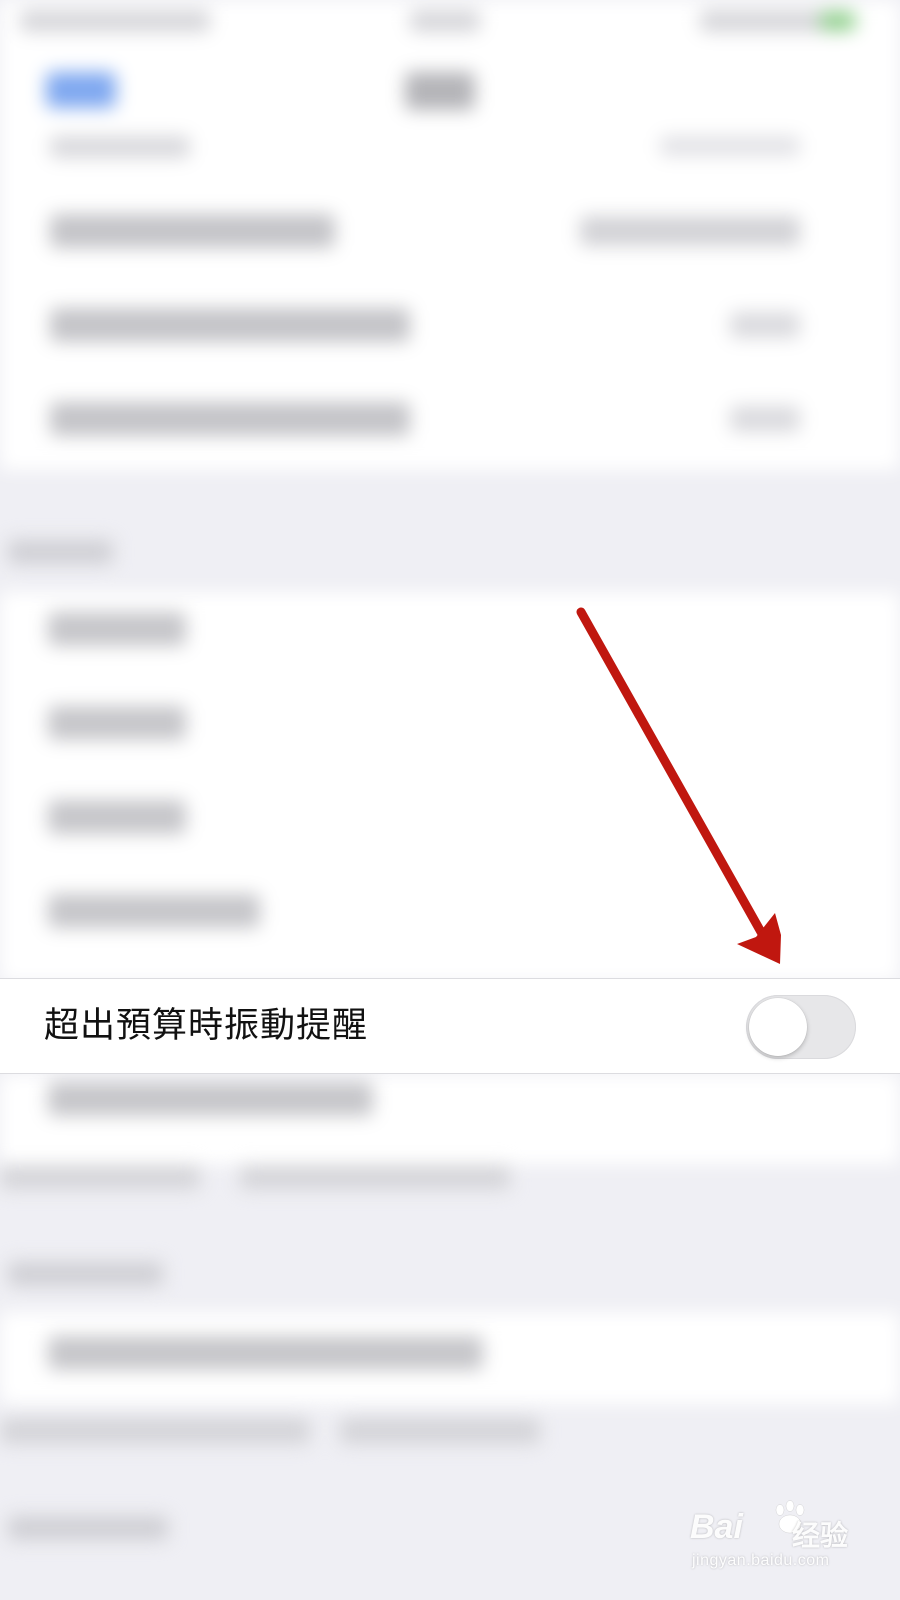  Describe the element at coordinates (730, 146) in the screenshot. I see `blurred-subheader-right` at that location.